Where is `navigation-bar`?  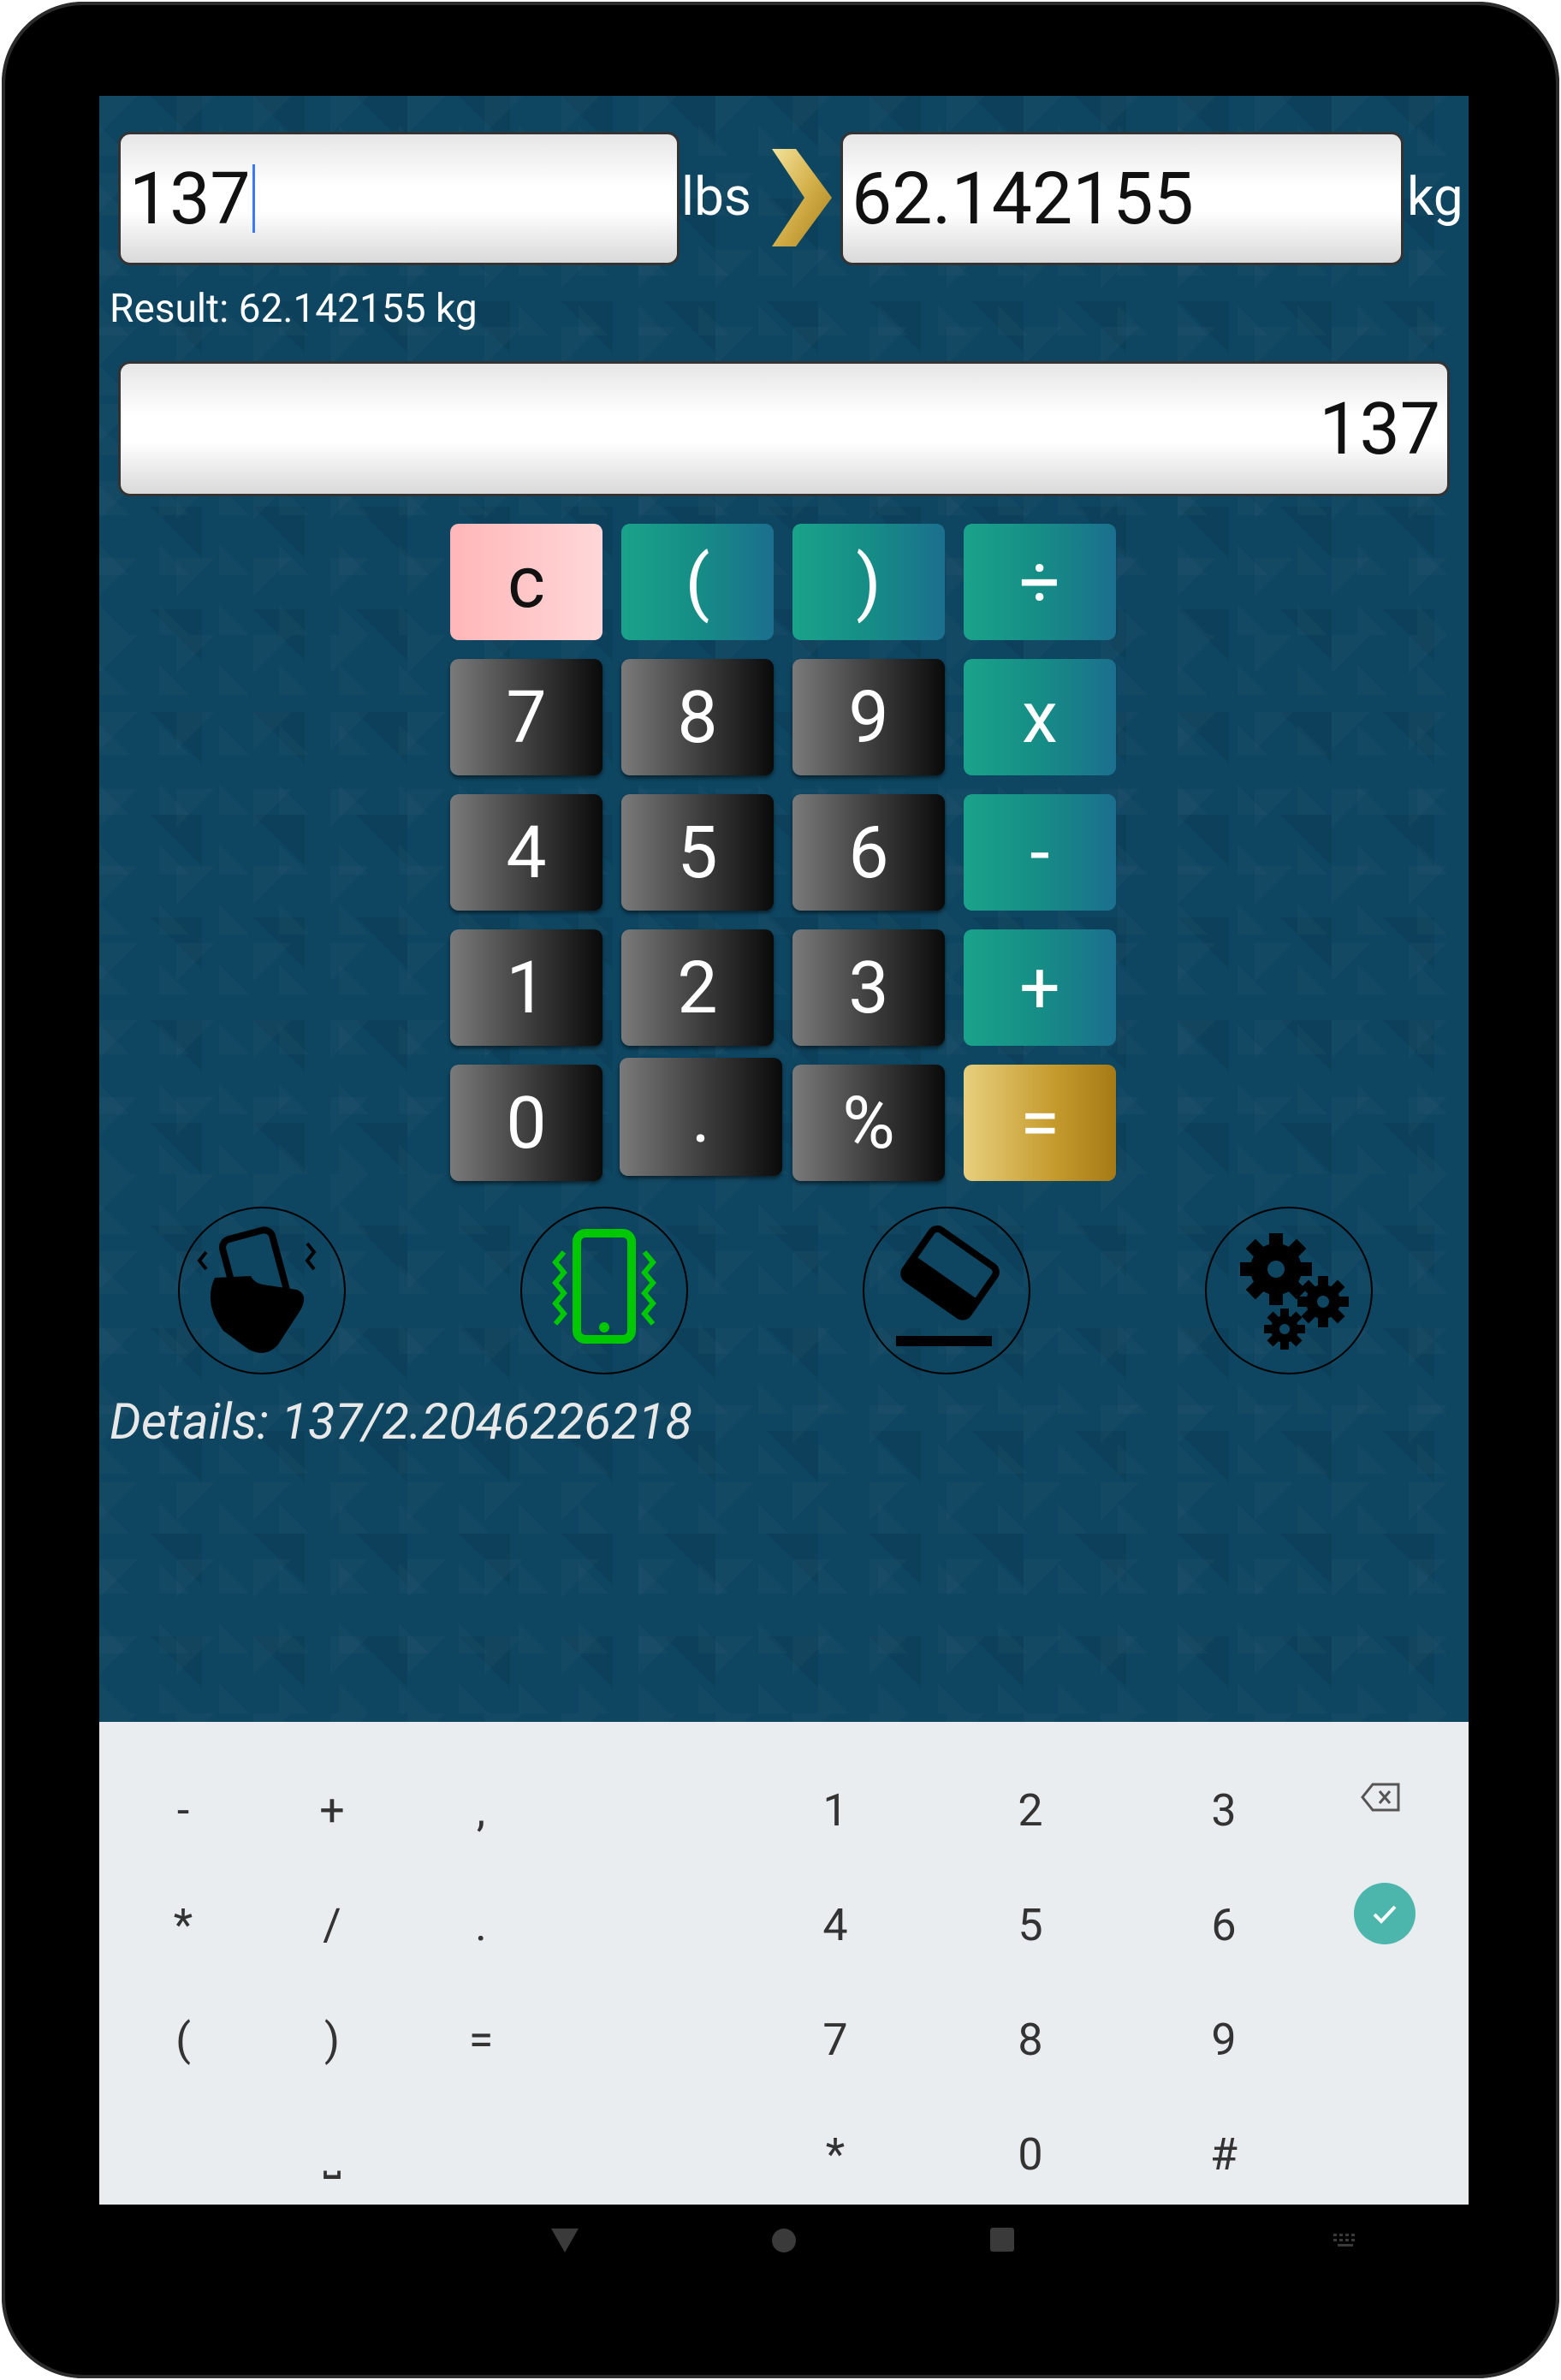 navigation-bar is located at coordinates (781, 2246).